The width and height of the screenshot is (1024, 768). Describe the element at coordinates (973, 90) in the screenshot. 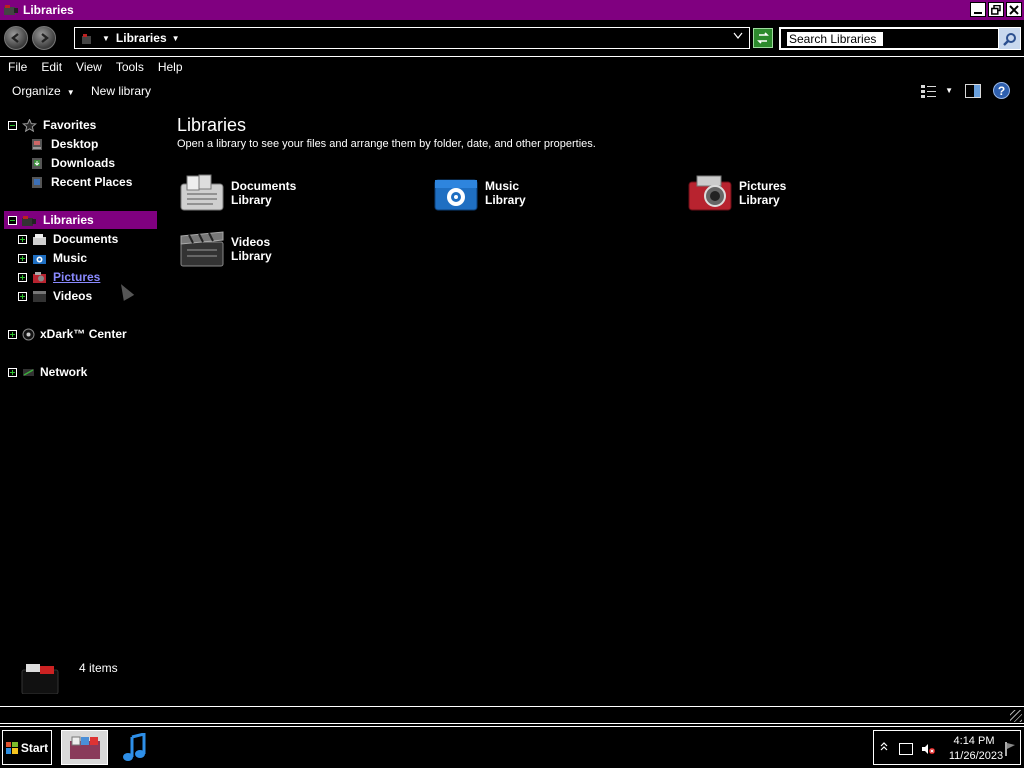

I see `preview-pane-icon` at that location.